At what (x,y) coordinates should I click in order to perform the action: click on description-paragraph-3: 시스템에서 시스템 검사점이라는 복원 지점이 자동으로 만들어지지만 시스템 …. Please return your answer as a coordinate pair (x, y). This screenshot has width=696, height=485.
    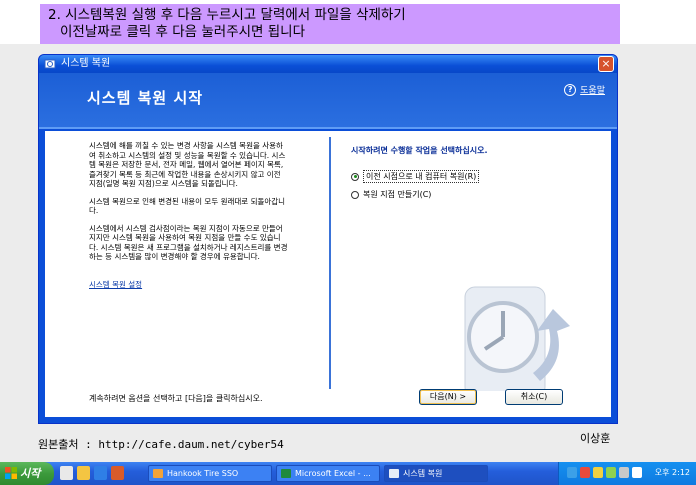
    Looking at the image, I should click on (188, 242).